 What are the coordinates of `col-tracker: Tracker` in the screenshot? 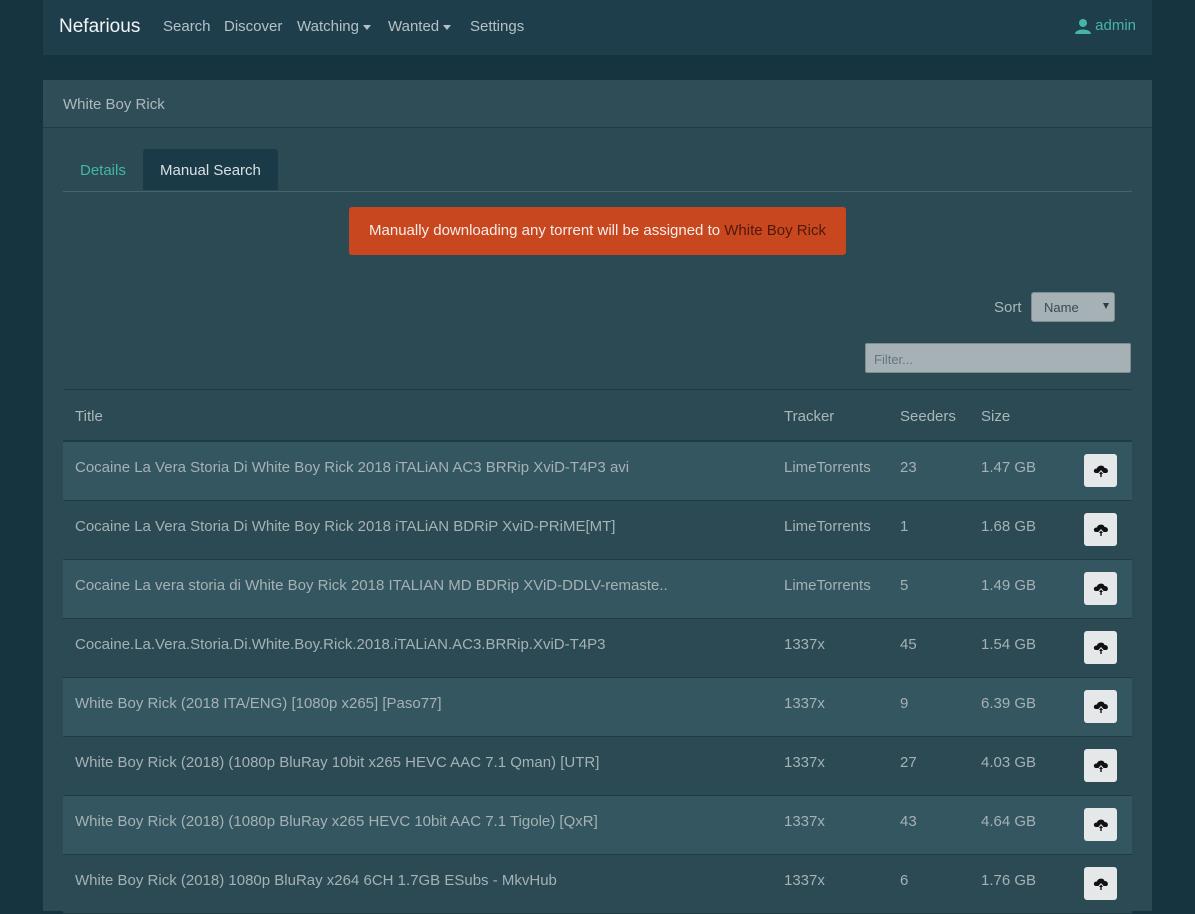 It's located at (809, 416).